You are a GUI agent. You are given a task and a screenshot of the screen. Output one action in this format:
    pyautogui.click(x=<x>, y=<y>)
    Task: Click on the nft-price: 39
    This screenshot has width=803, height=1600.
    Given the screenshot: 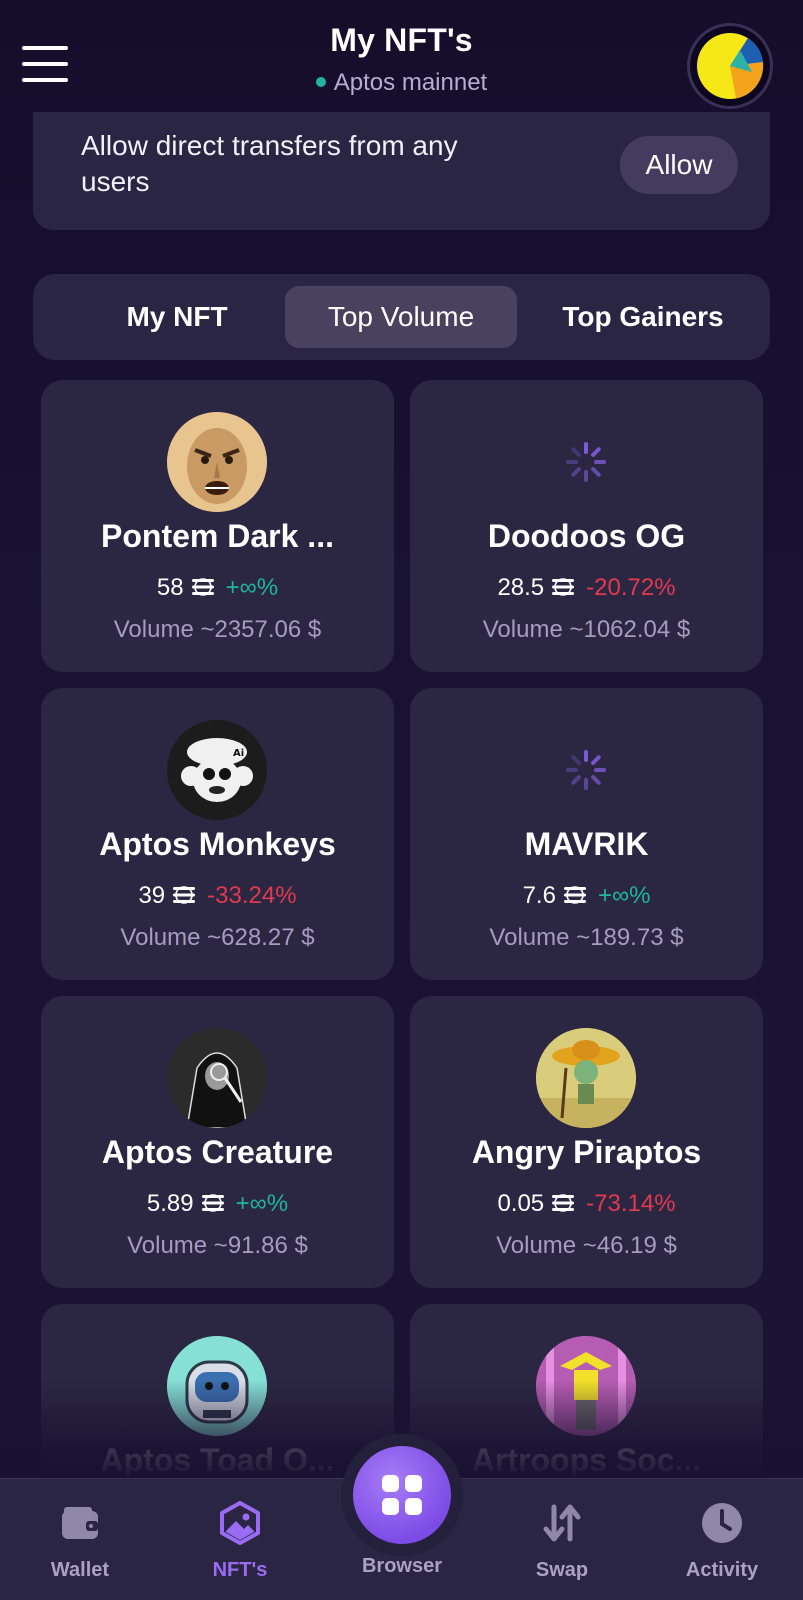 What is the action you would take?
    pyautogui.click(x=152, y=895)
    